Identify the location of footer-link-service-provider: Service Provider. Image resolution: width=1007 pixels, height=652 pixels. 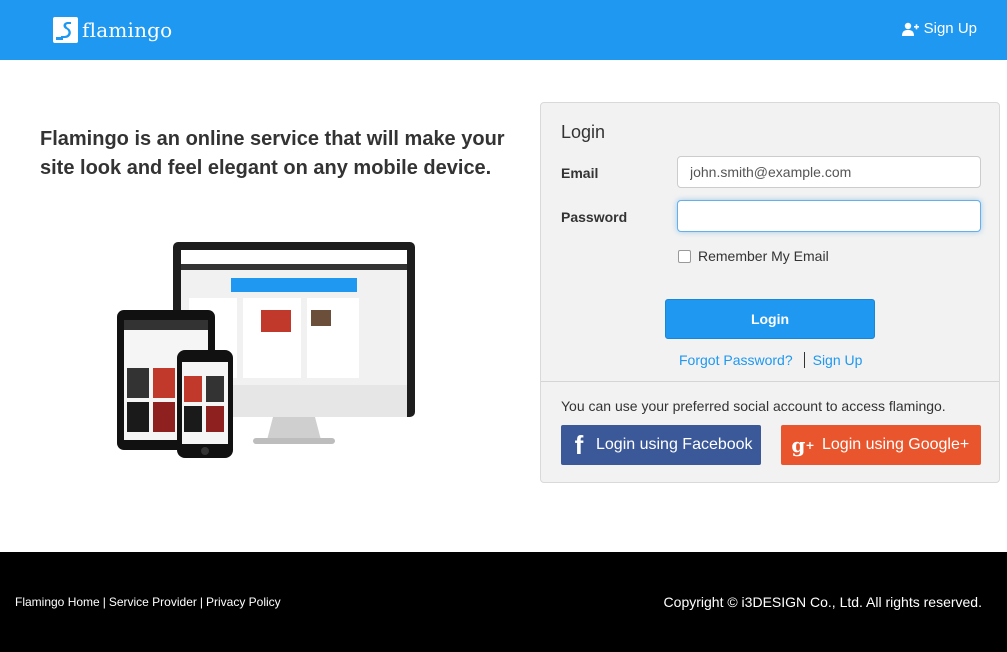
(153, 602).